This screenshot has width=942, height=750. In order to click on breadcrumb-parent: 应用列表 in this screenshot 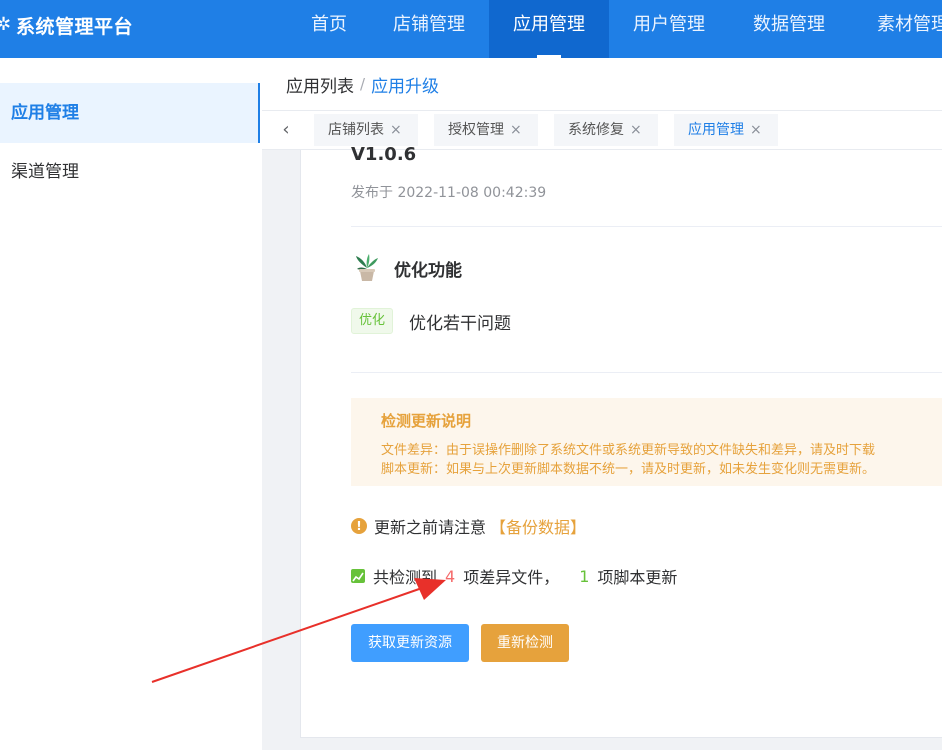, I will do `click(320, 84)`.